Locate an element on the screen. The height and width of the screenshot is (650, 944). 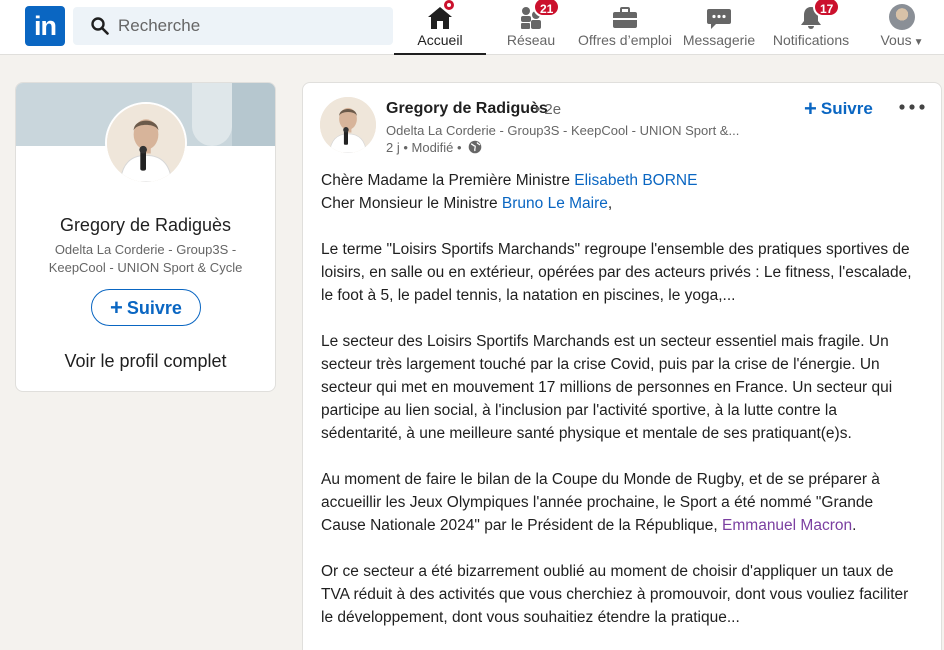
nav-network: 21 Réseau is located at coordinates (531, 27).